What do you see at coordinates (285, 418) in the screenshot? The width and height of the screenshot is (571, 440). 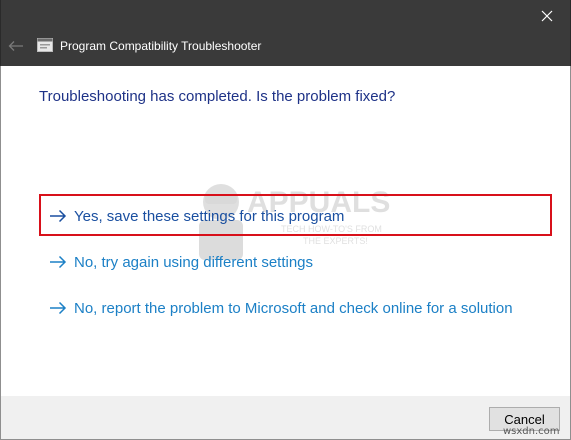 I see `footer-bar: Cancel` at bounding box center [285, 418].